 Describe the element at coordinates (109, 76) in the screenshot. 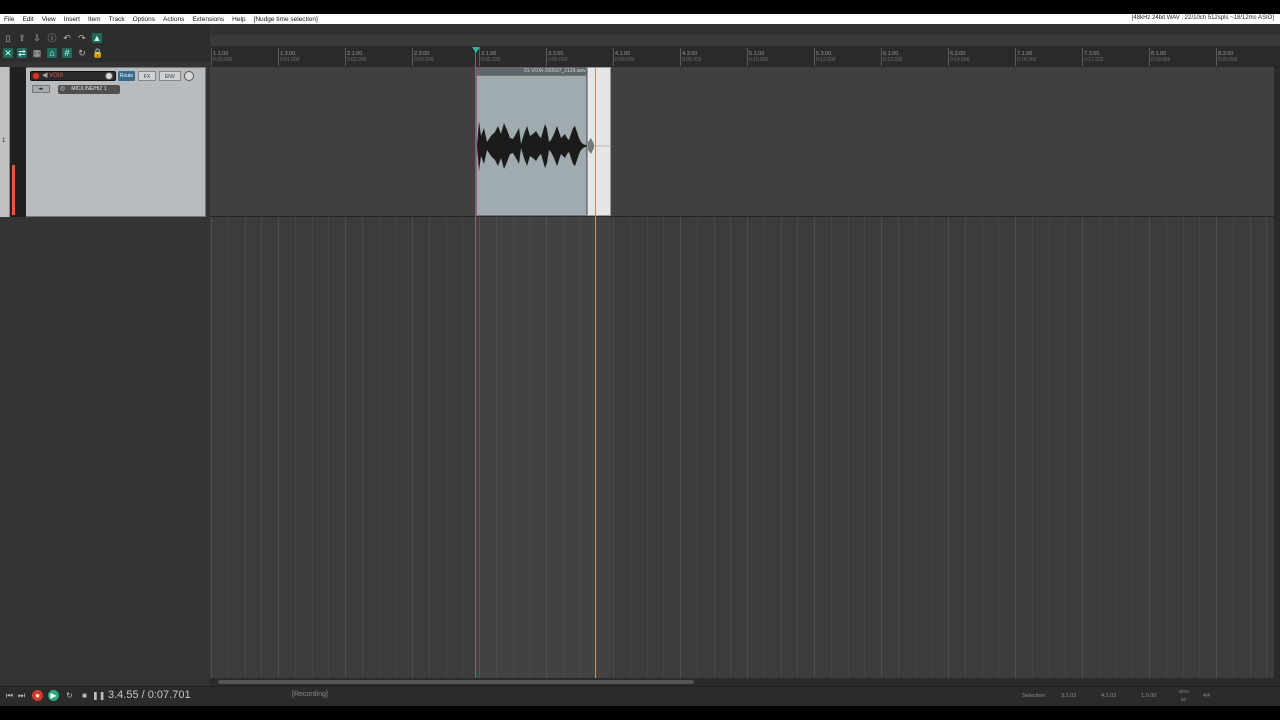

I see `volume-knob` at that location.